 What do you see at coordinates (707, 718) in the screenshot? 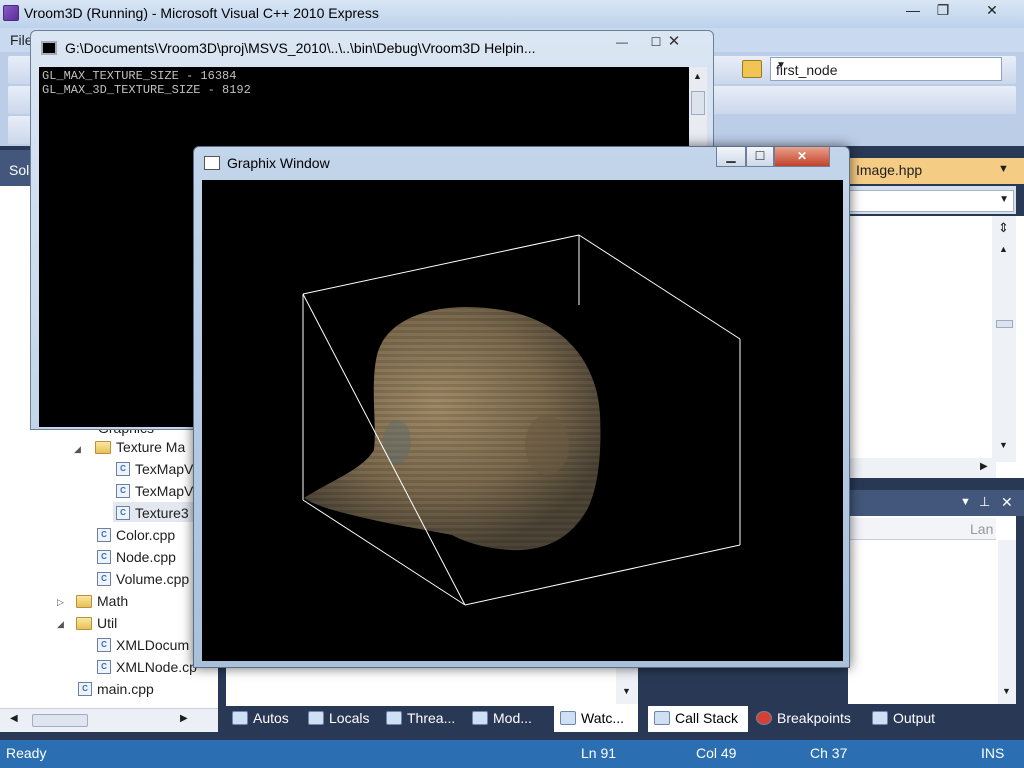
I see `tab-call-stack-label: Call Stack` at bounding box center [707, 718].